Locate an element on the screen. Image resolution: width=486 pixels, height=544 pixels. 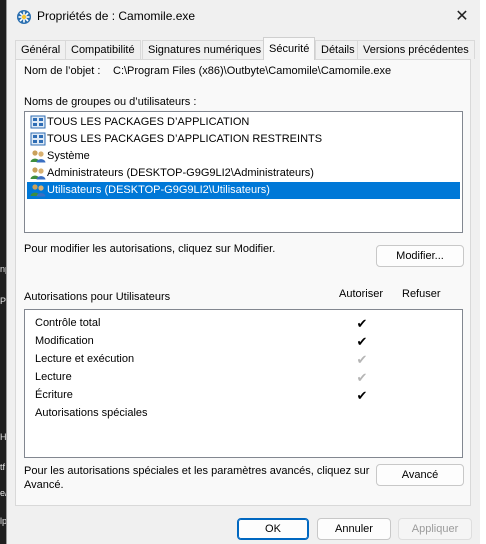
permission-row-modify: Modification is located at coordinates (64, 341).